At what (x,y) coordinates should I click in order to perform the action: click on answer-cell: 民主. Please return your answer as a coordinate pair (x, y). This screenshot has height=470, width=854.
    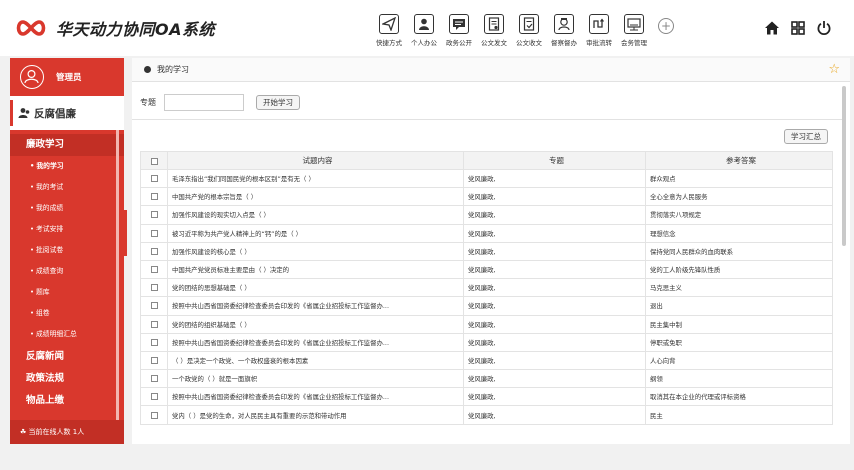
    Looking at the image, I should click on (739, 415).